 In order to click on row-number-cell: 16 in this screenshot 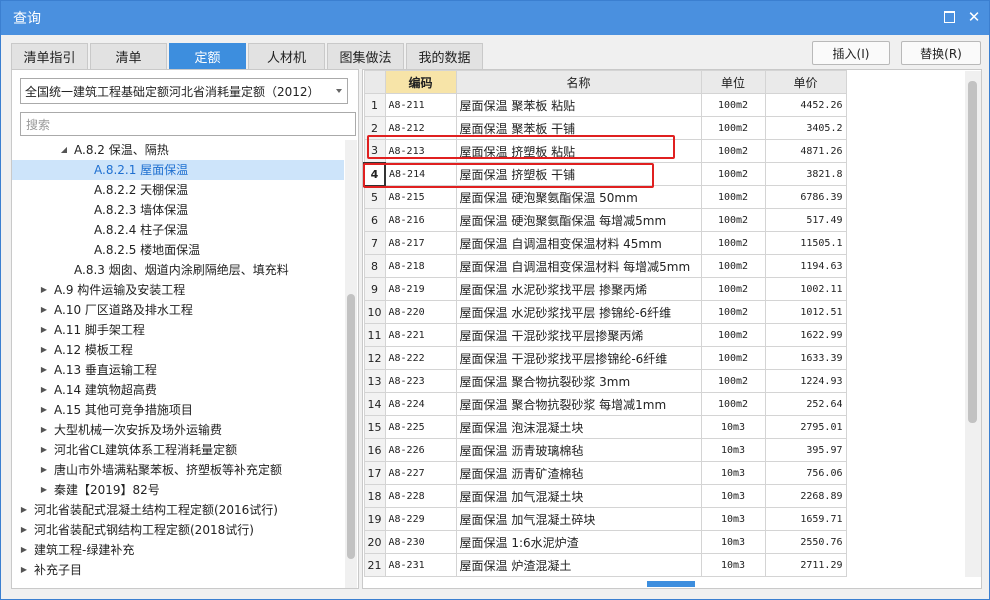, I will do `click(374, 450)`.